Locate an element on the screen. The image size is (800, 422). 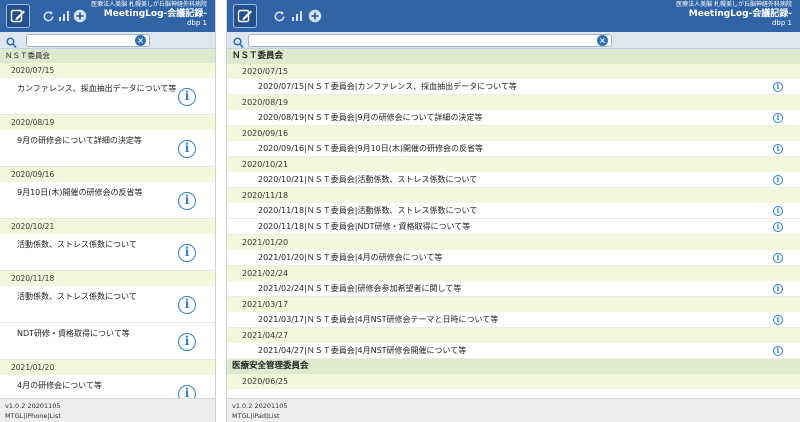
footer: v1.0.2 20201105 MTGL|iPhone|List is located at coordinates (107, 410).